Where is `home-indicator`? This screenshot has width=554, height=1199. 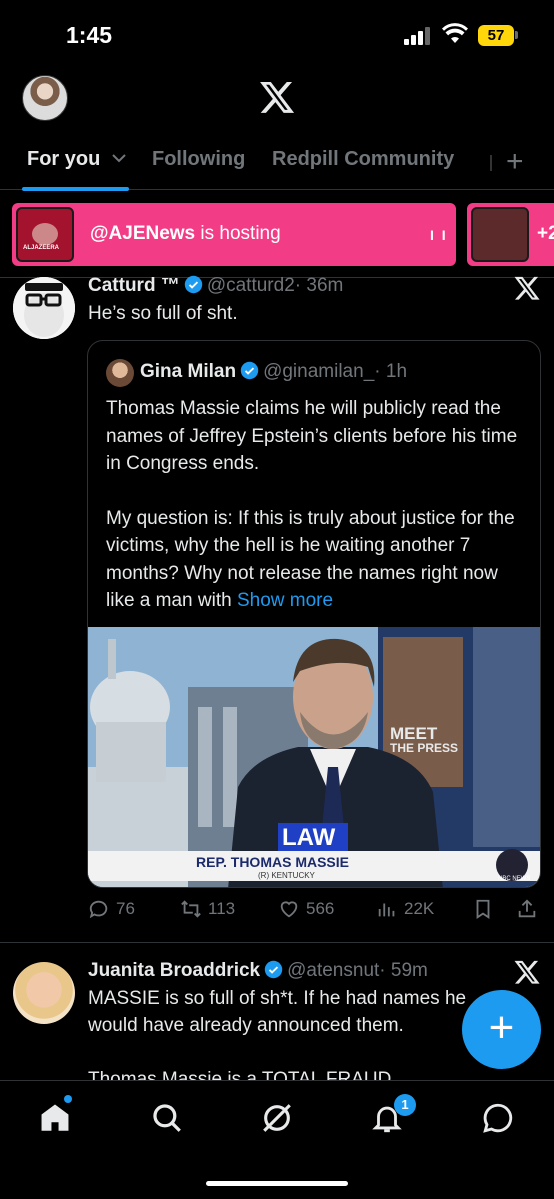
home-indicator is located at coordinates (277, 1183).